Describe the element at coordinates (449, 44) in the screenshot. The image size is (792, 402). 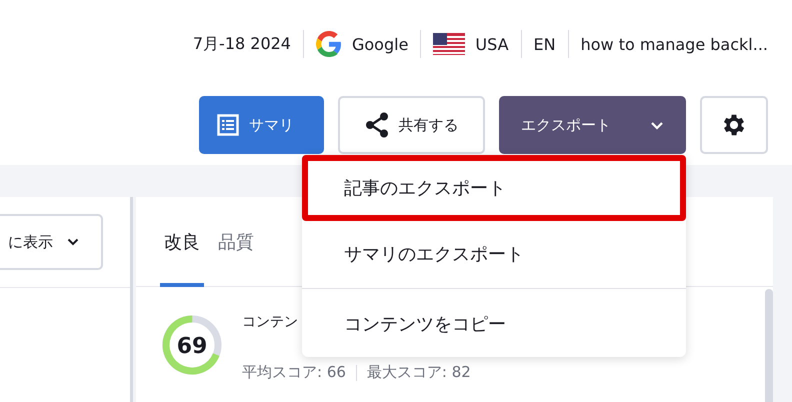
I see `us-flag-icon` at that location.